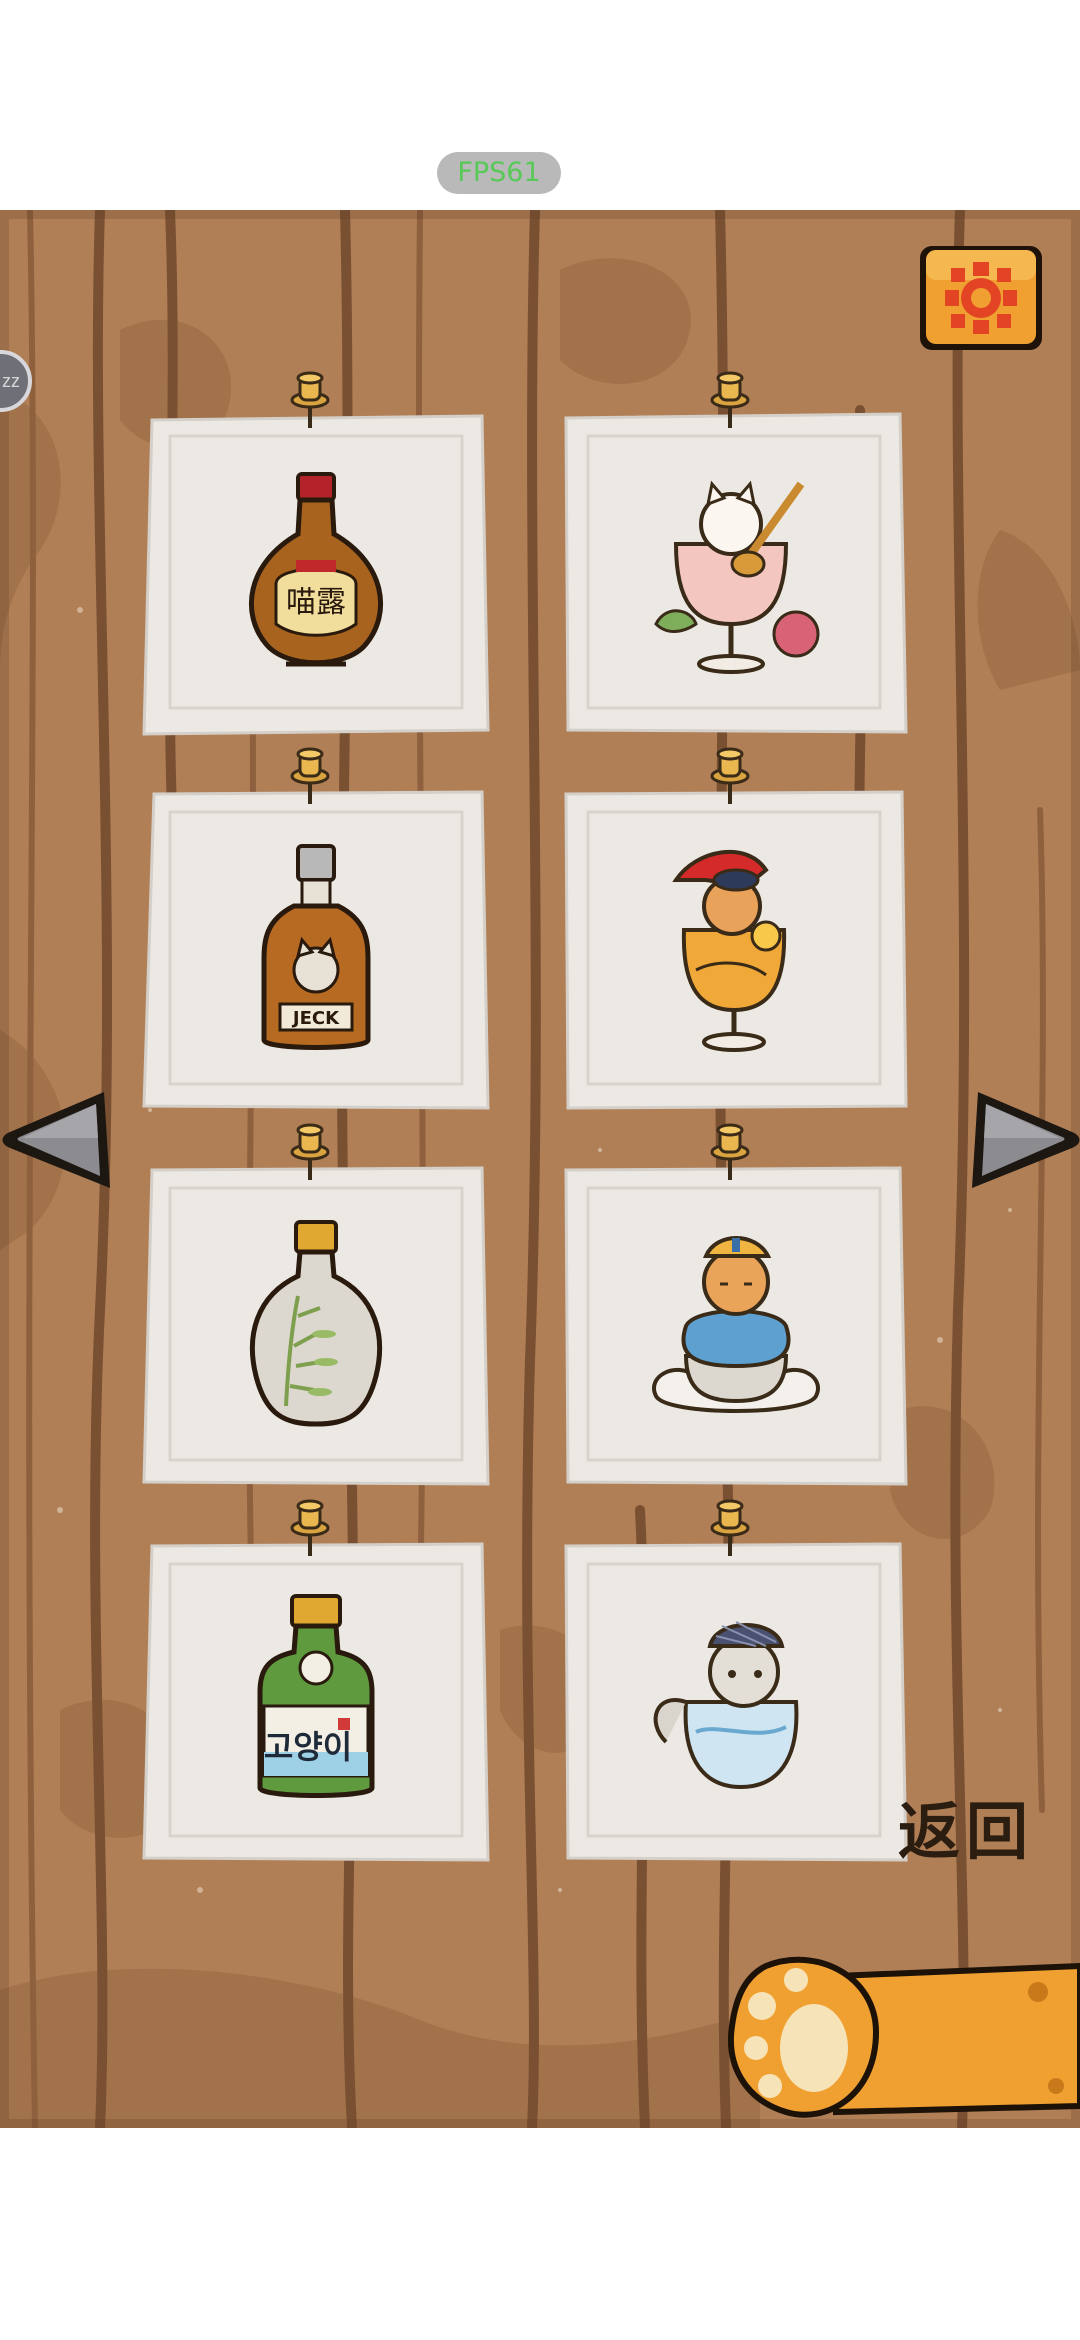 The width and height of the screenshot is (1080, 2340). Describe the element at coordinates (966, 1831) in the screenshot. I see `back-button-text: 返回` at that location.